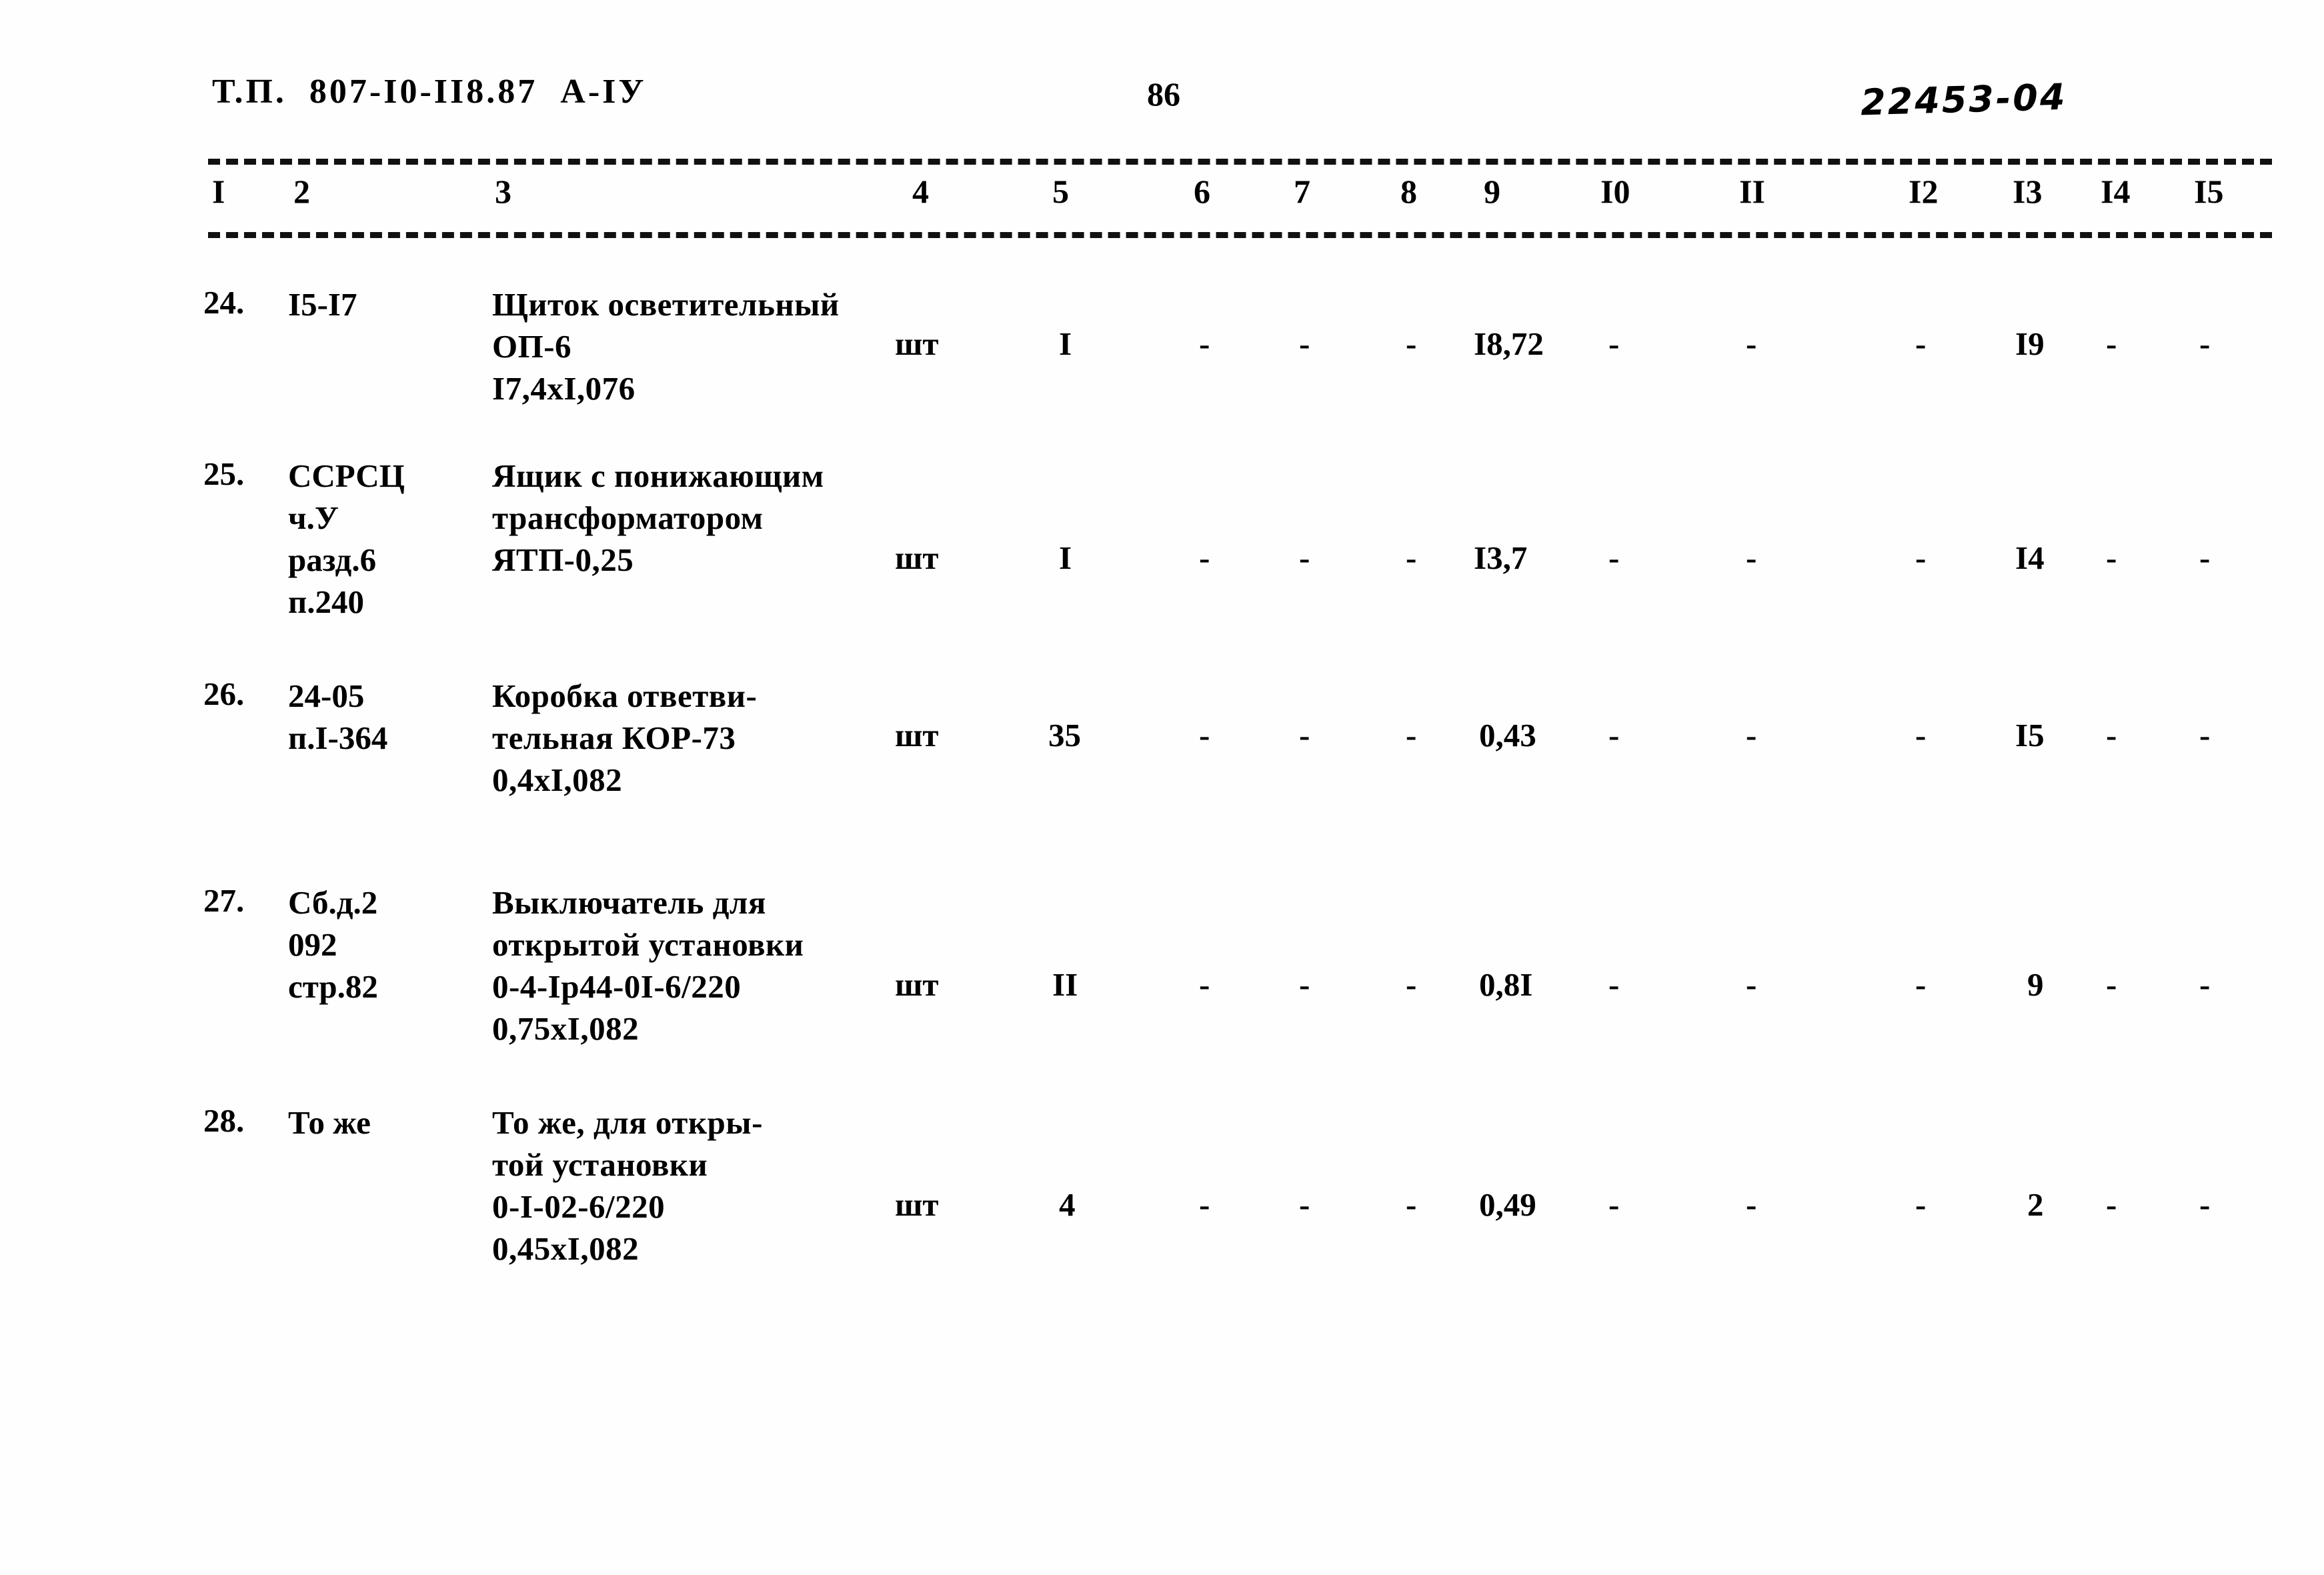 This screenshot has width=2324, height=1575. I want to click on row-col-13: 2, so click(2036, 1204).